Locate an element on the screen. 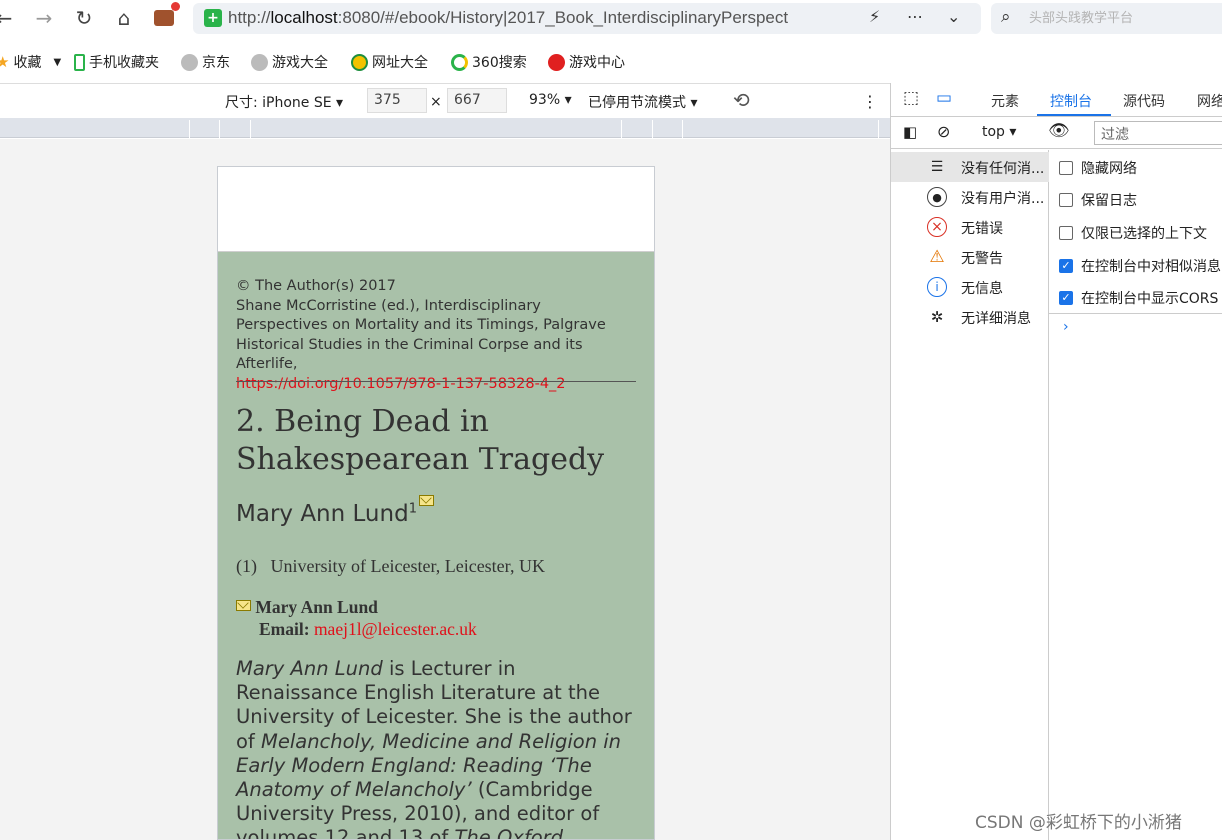 This screenshot has width=1222, height=840. extension-icon is located at coordinates (165, 17).